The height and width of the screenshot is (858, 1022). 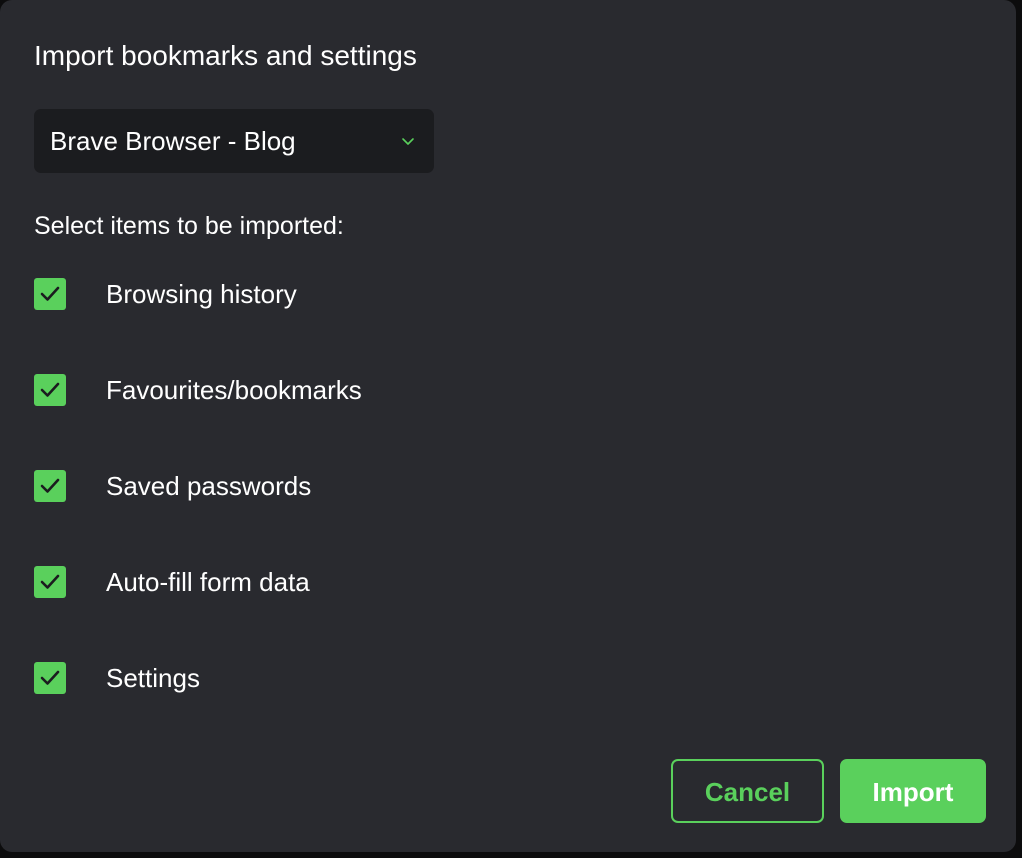 What do you see at coordinates (153, 678) in the screenshot?
I see `option-label: Settings` at bounding box center [153, 678].